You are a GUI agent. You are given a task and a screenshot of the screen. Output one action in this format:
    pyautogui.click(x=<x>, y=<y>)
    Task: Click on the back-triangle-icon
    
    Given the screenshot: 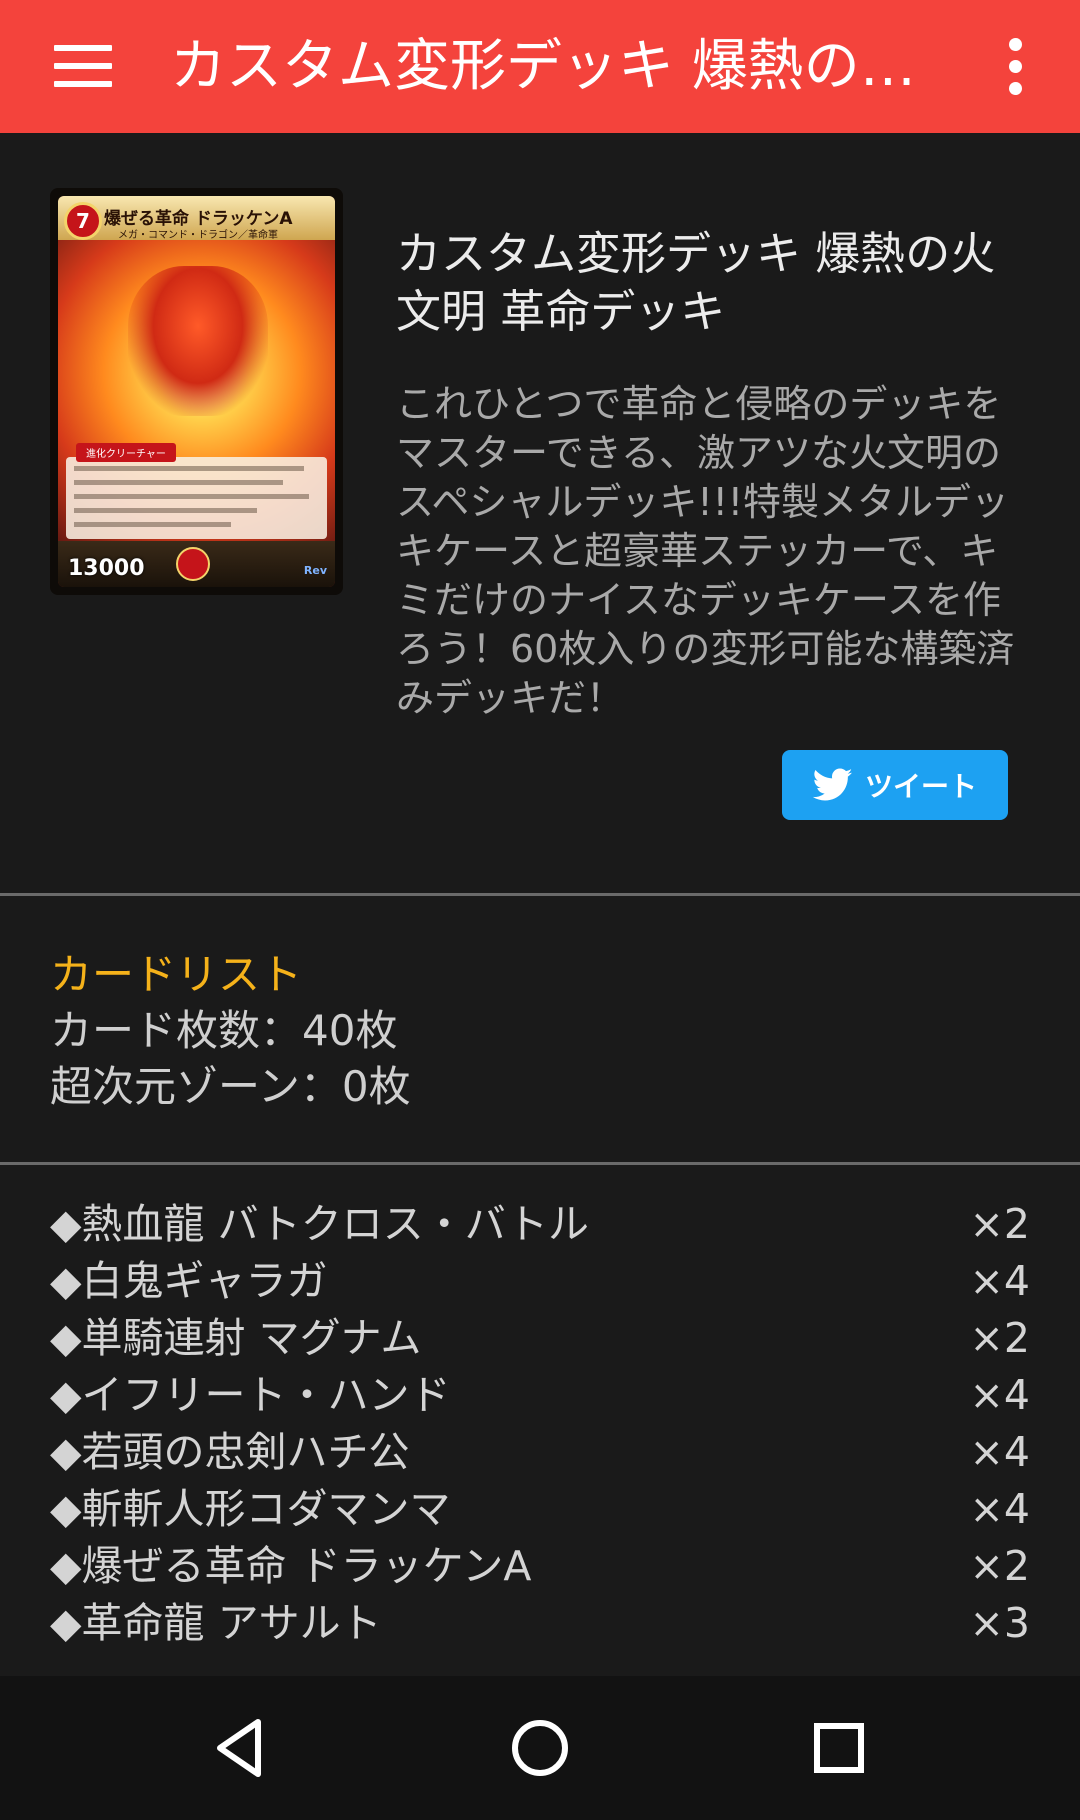 What is the action you would take?
    pyautogui.click(x=240, y=1748)
    